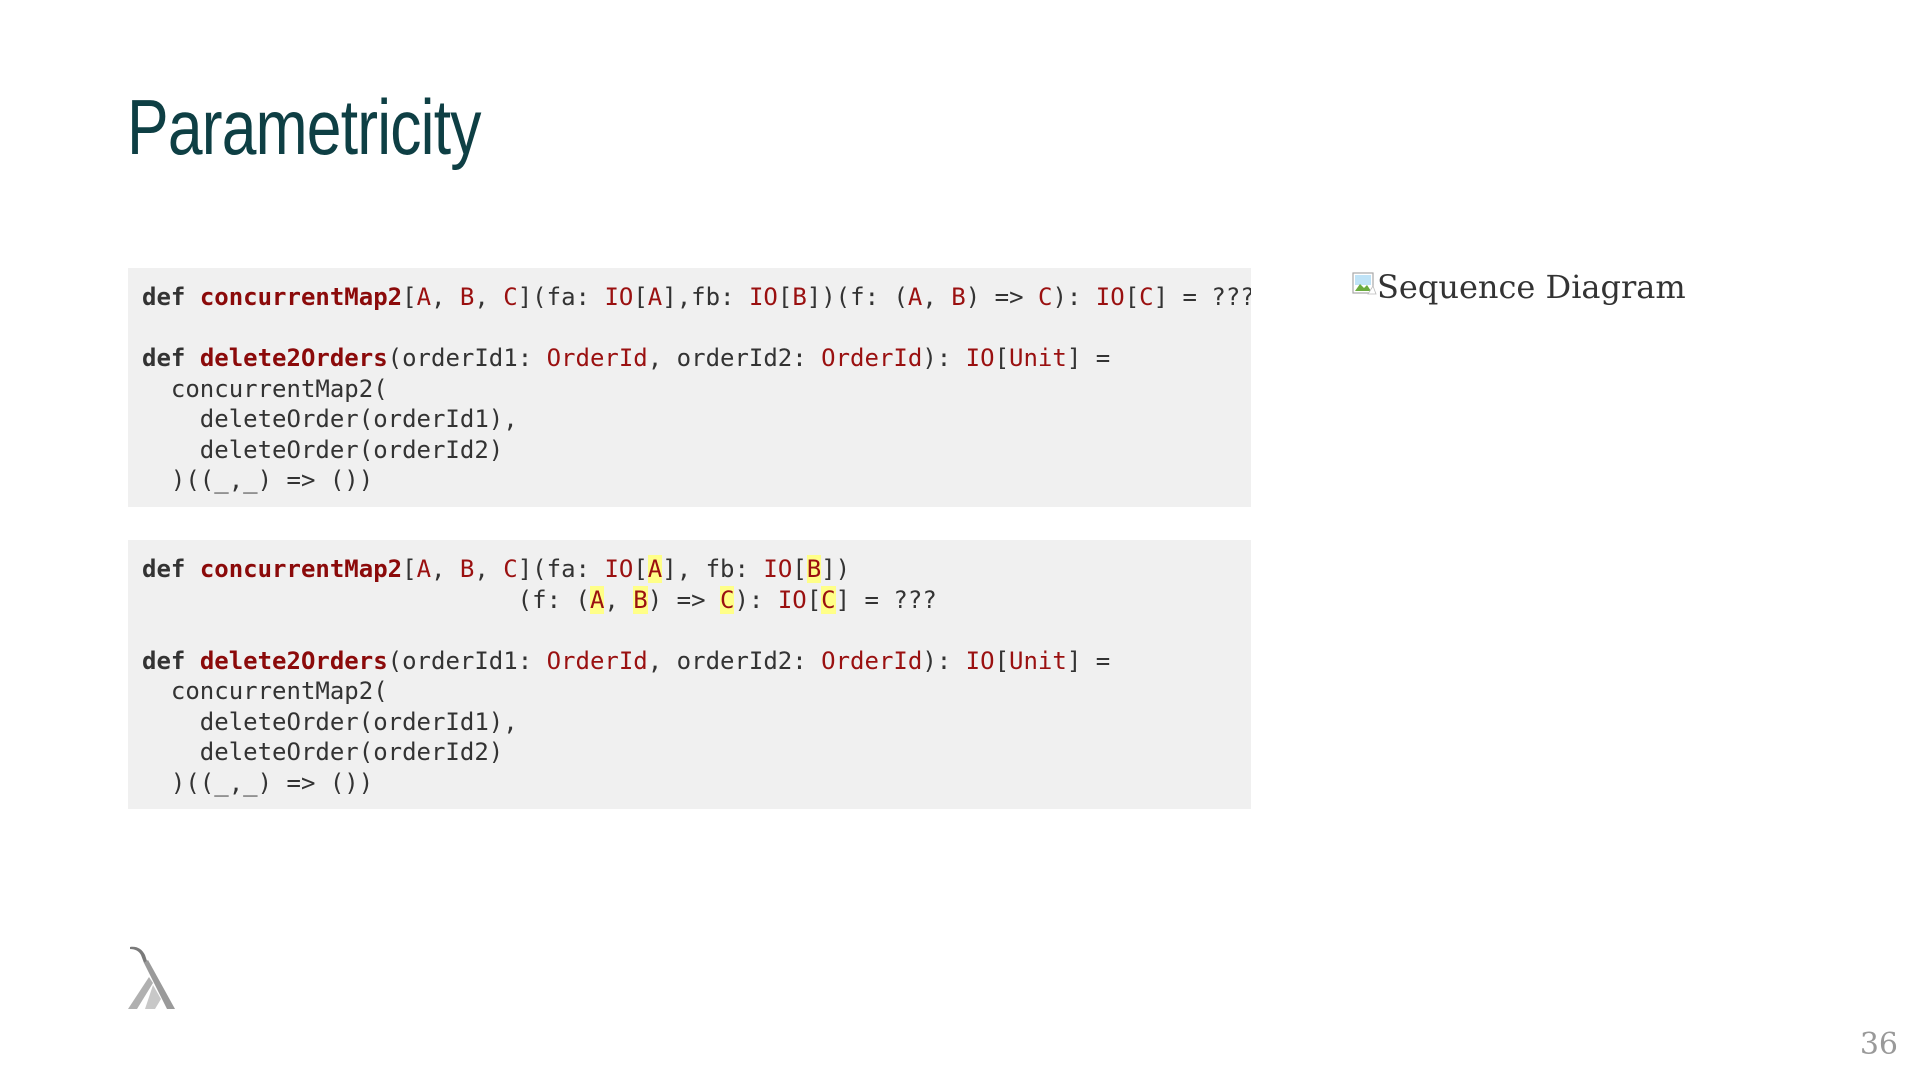 The image size is (1920, 1080). I want to click on code-token: Unit, so click(1038, 358).